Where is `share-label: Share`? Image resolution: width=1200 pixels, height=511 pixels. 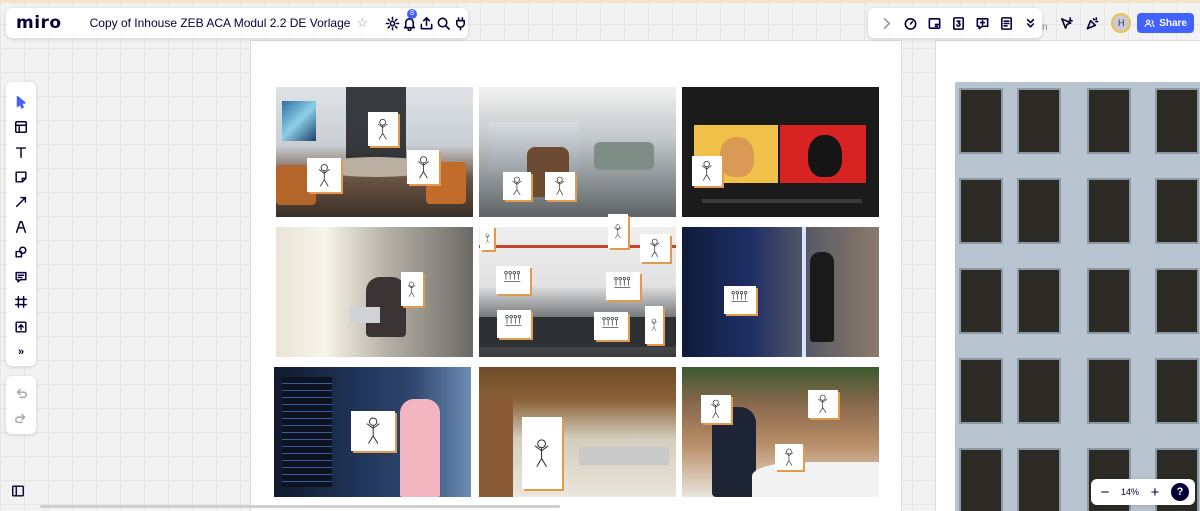 share-label: Share is located at coordinates (1173, 23).